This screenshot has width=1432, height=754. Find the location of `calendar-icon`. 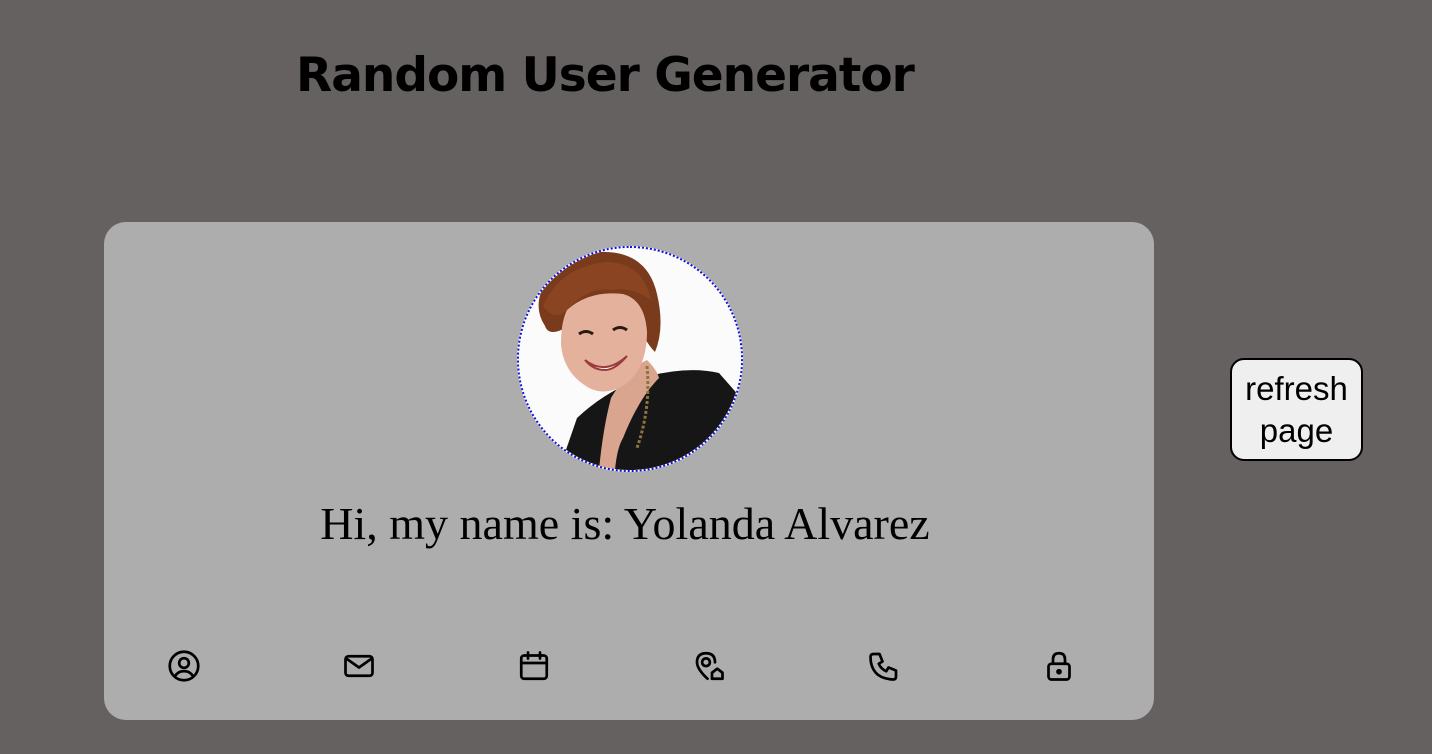

calendar-icon is located at coordinates (534, 666).